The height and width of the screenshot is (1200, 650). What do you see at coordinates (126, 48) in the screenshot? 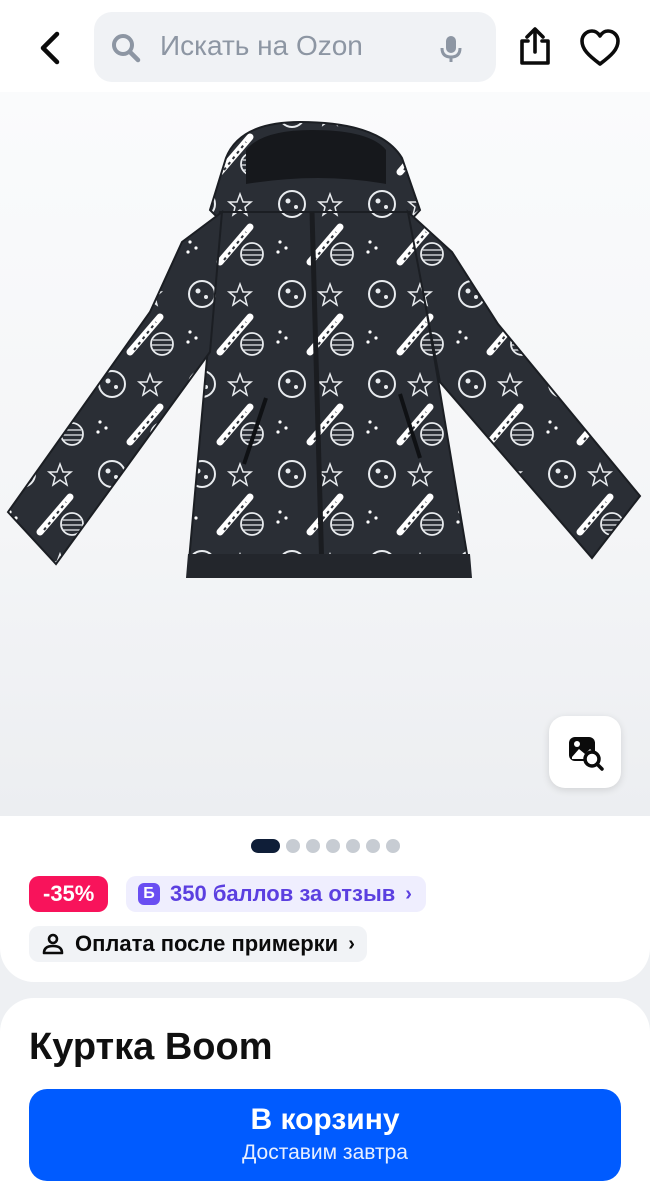
I see `search-icon` at bounding box center [126, 48].